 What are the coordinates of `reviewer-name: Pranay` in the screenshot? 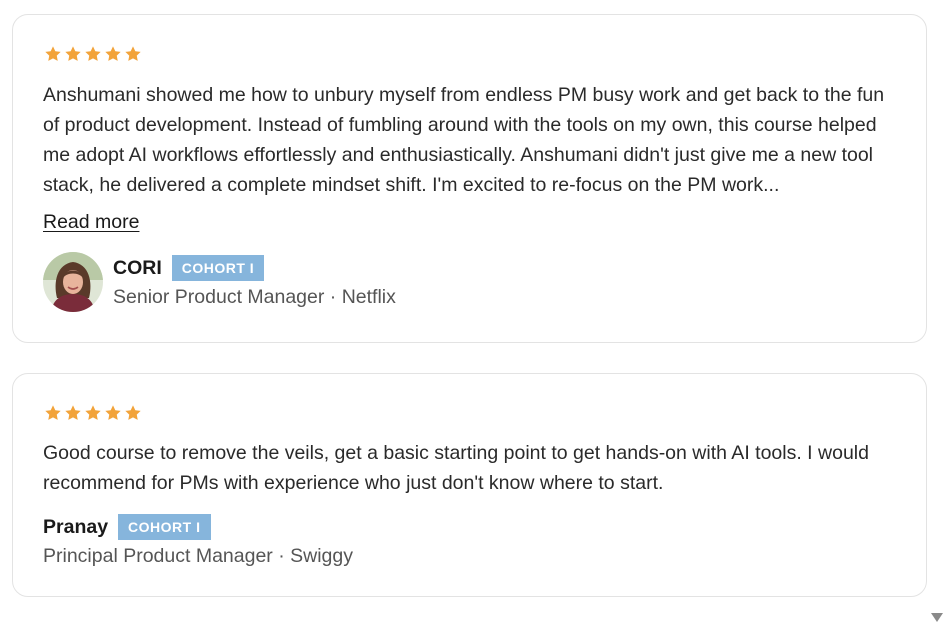 It's located at (76, 526).